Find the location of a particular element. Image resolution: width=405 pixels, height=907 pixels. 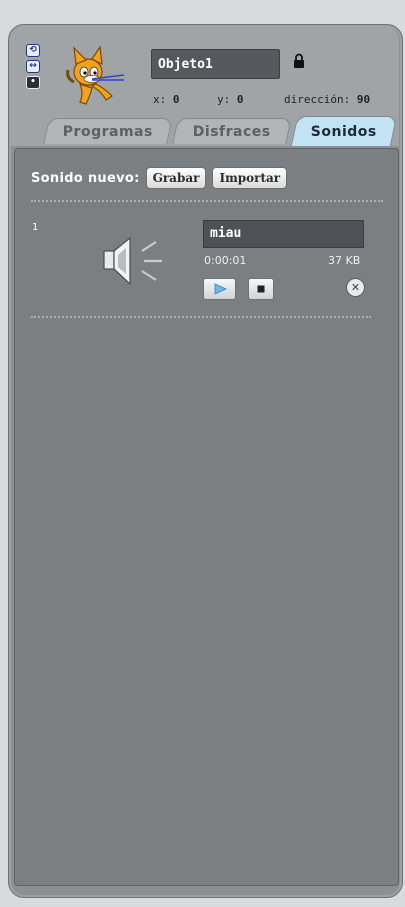

rotate-icon: ⟲ is located at coordinates (33, 50).